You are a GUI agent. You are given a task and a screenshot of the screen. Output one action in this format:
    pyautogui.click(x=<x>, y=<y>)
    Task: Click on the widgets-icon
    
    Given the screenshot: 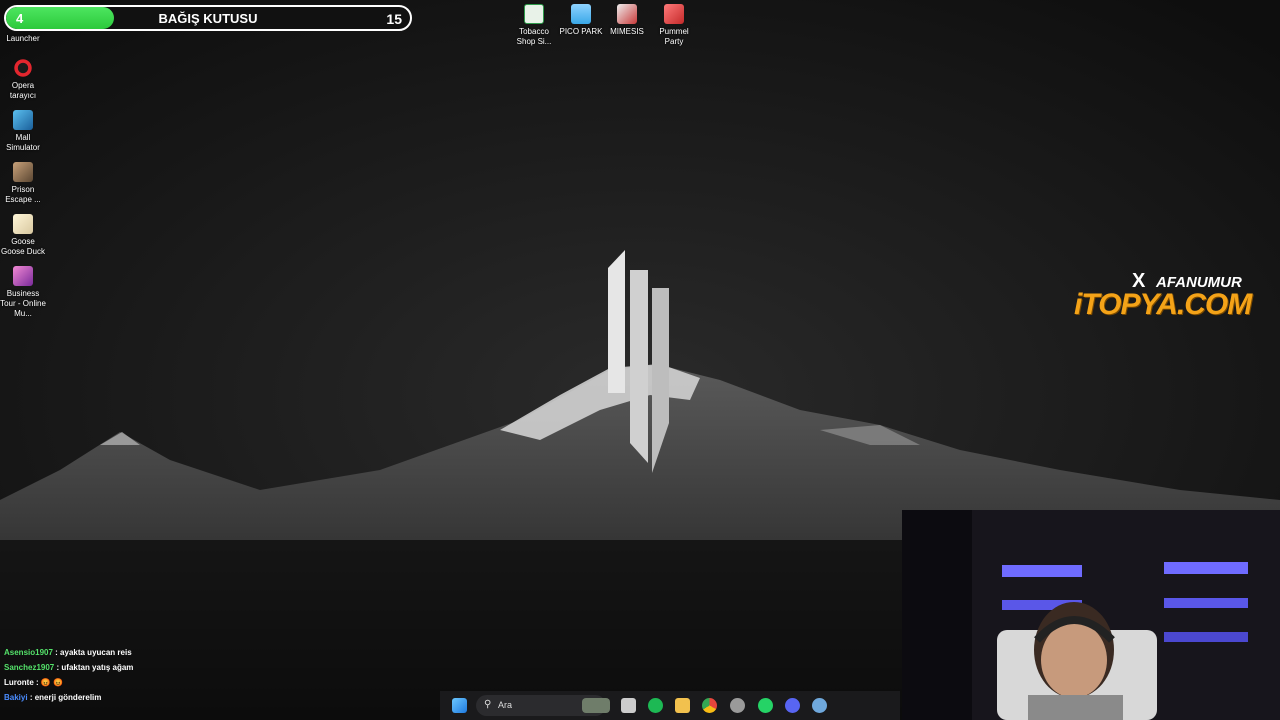 What is the action you would take?
    pyautogui.click(x=596, y=705)
    